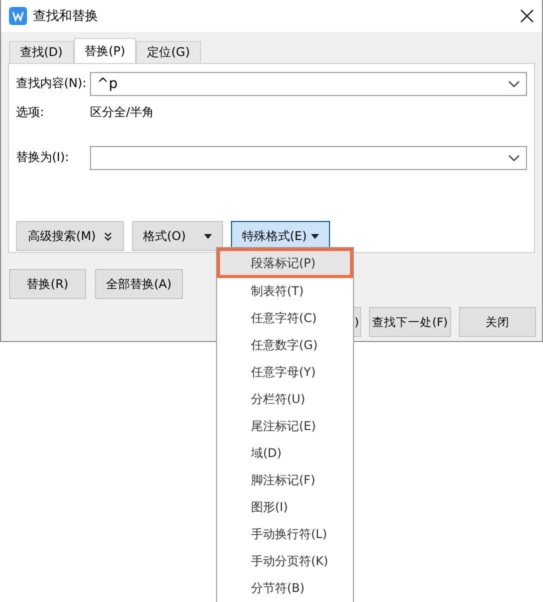 The image size is (543, 602). I want to click on tab: 定位(G), so click(168, 52).